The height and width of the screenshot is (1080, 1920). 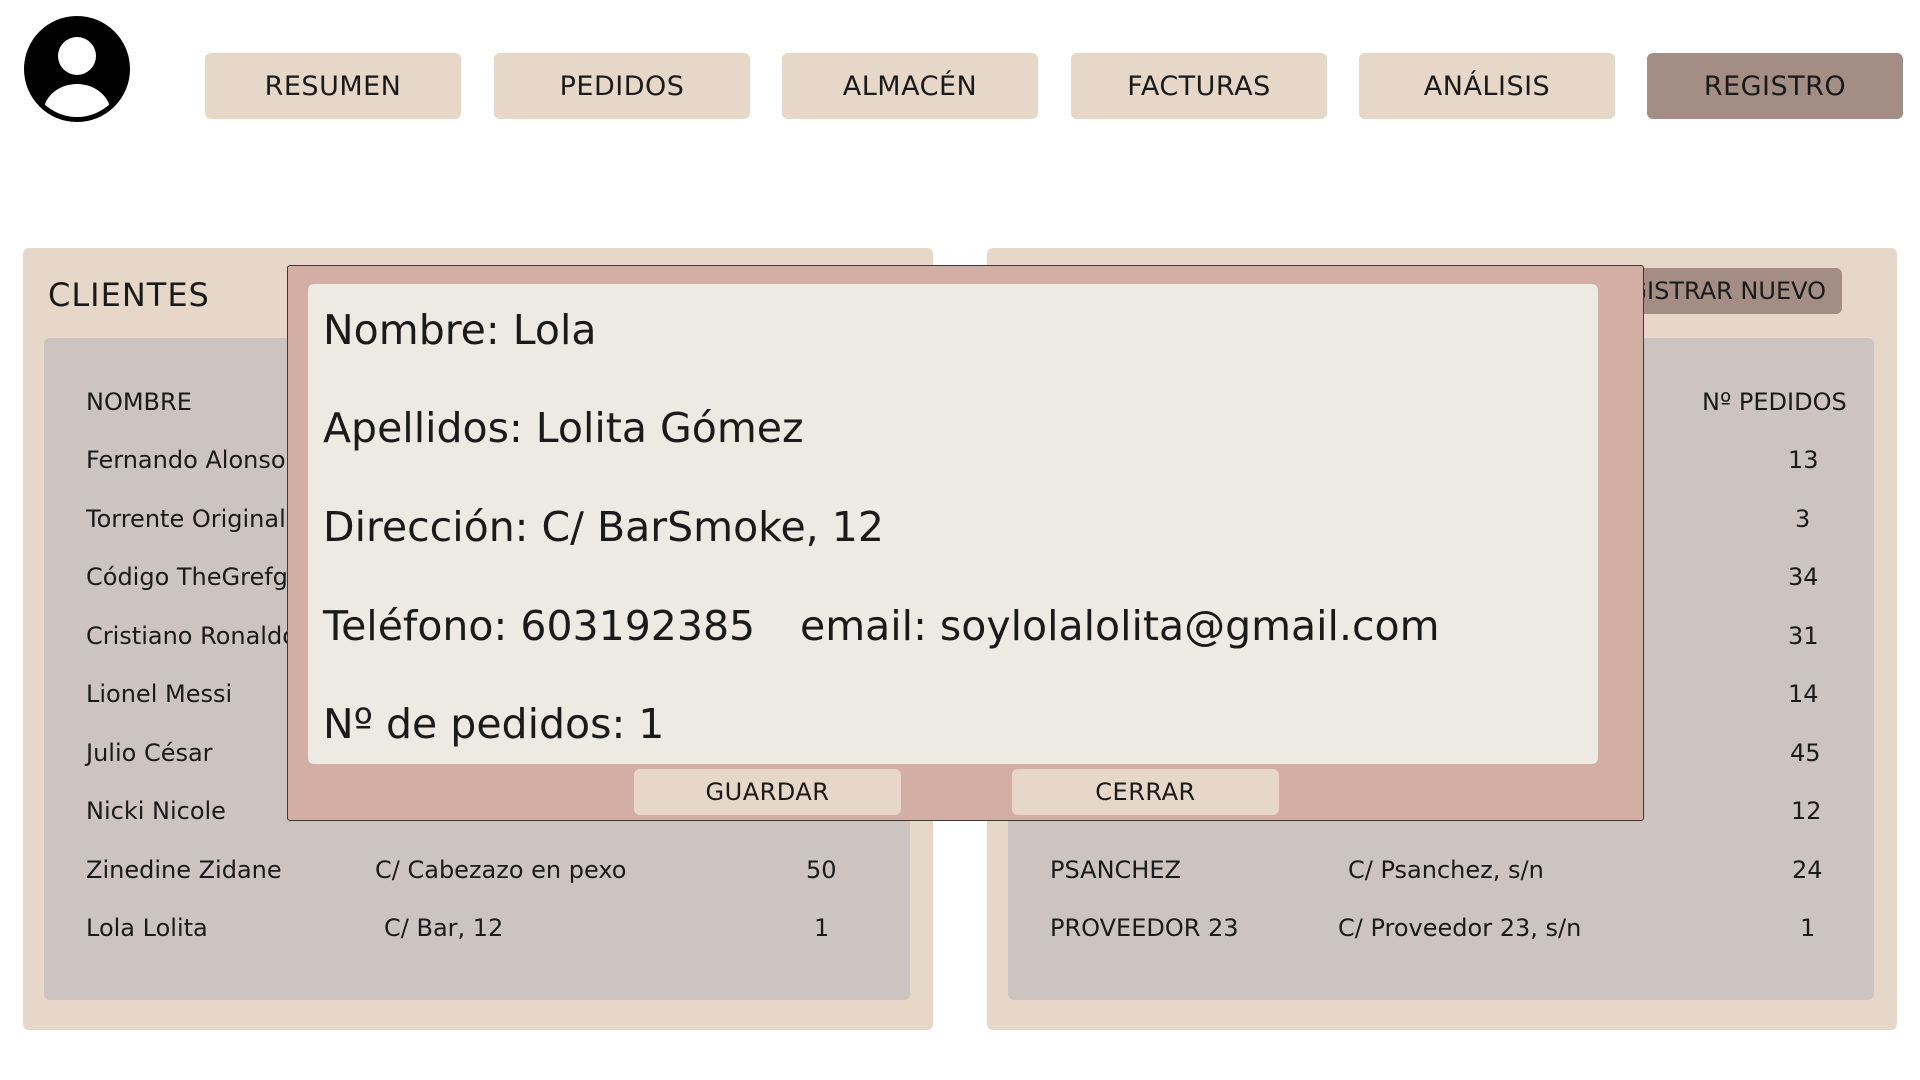 I want to click on clients-title: CLIENTES, so click(x=129, y=295).